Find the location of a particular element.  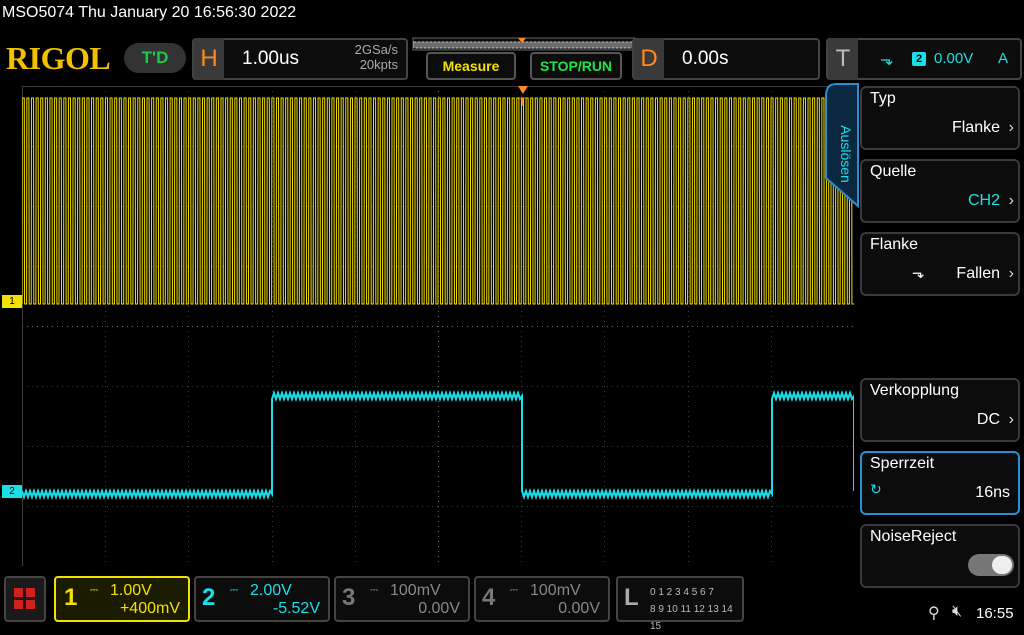

menu-value: Fallen is located at coordinates (978, 273).